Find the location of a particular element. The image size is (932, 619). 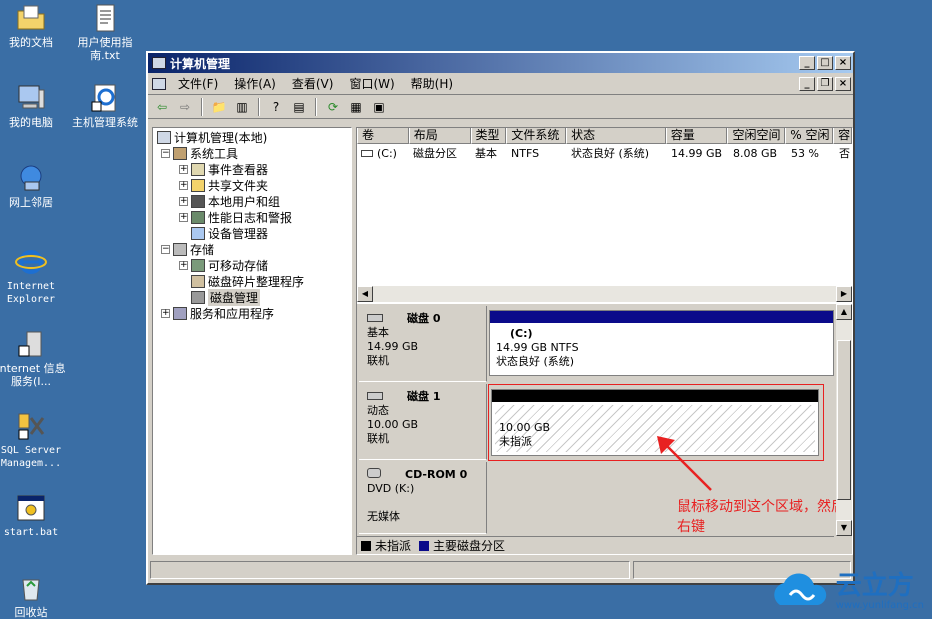

tree-services-apps: + 服务和应用程序 is located at coordinates (217, 313).